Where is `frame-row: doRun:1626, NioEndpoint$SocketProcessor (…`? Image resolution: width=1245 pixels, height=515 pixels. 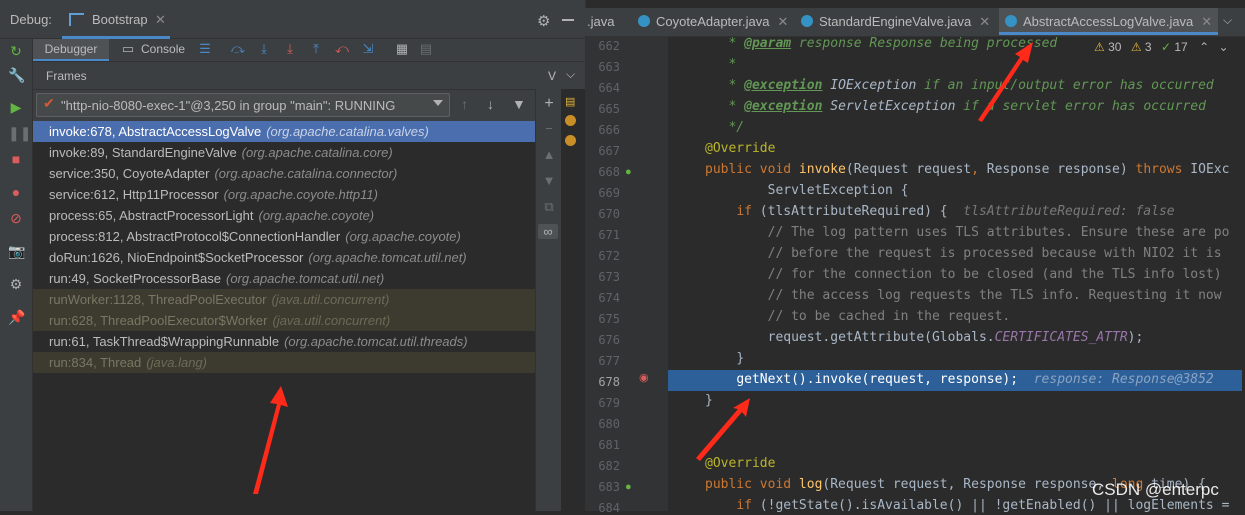 frame-row: doRun:1626, NioEndpoint$SocketProcessor (… is located at coordinates (284, 257).